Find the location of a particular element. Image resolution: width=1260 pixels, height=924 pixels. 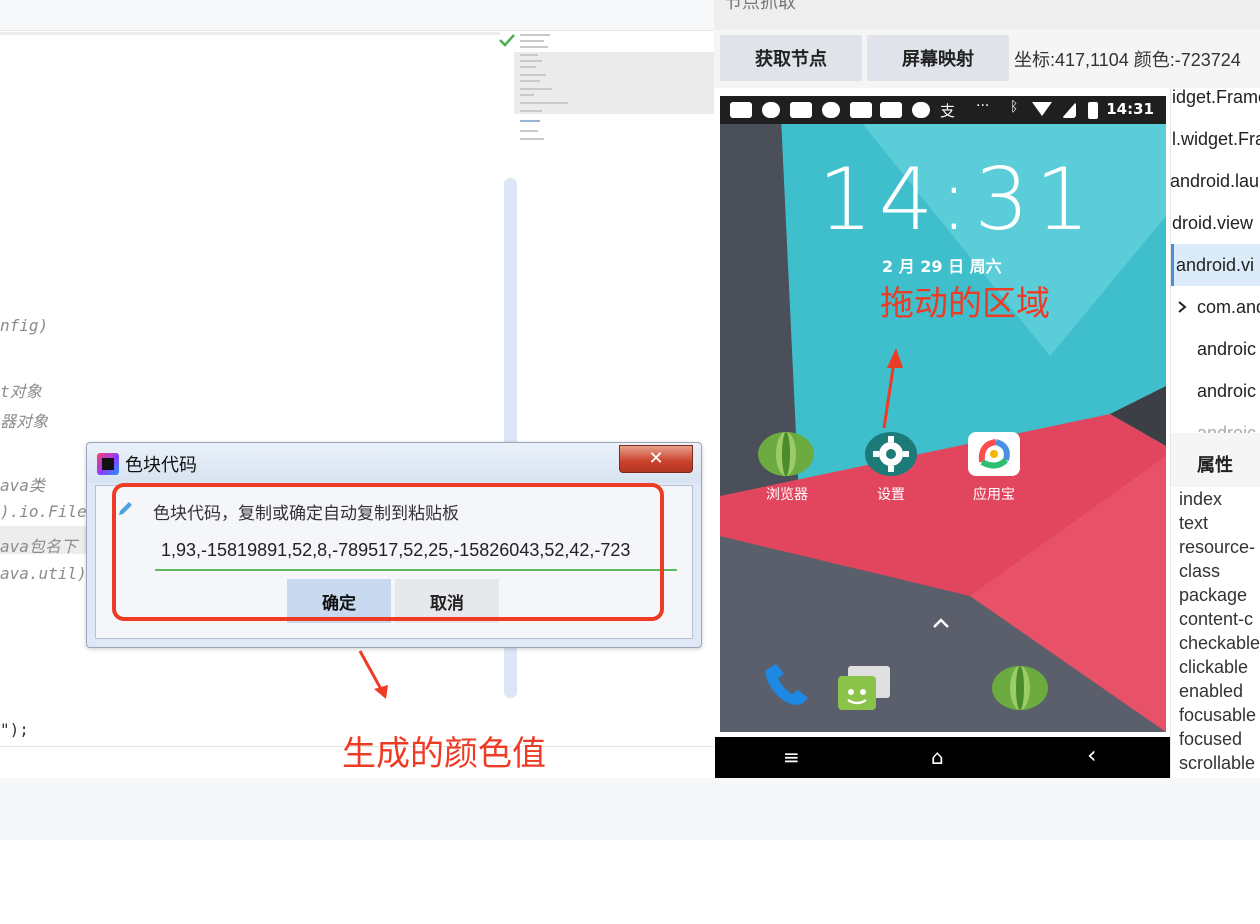

property-label: content-c is located at coordinates (1216, 619).